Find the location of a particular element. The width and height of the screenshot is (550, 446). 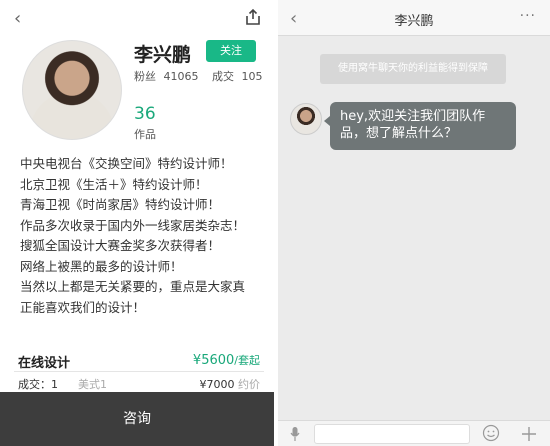

message-bubble: hey,欢迎关注我们团队作品，想了解点什么？ is located at coordinates (420, 126).